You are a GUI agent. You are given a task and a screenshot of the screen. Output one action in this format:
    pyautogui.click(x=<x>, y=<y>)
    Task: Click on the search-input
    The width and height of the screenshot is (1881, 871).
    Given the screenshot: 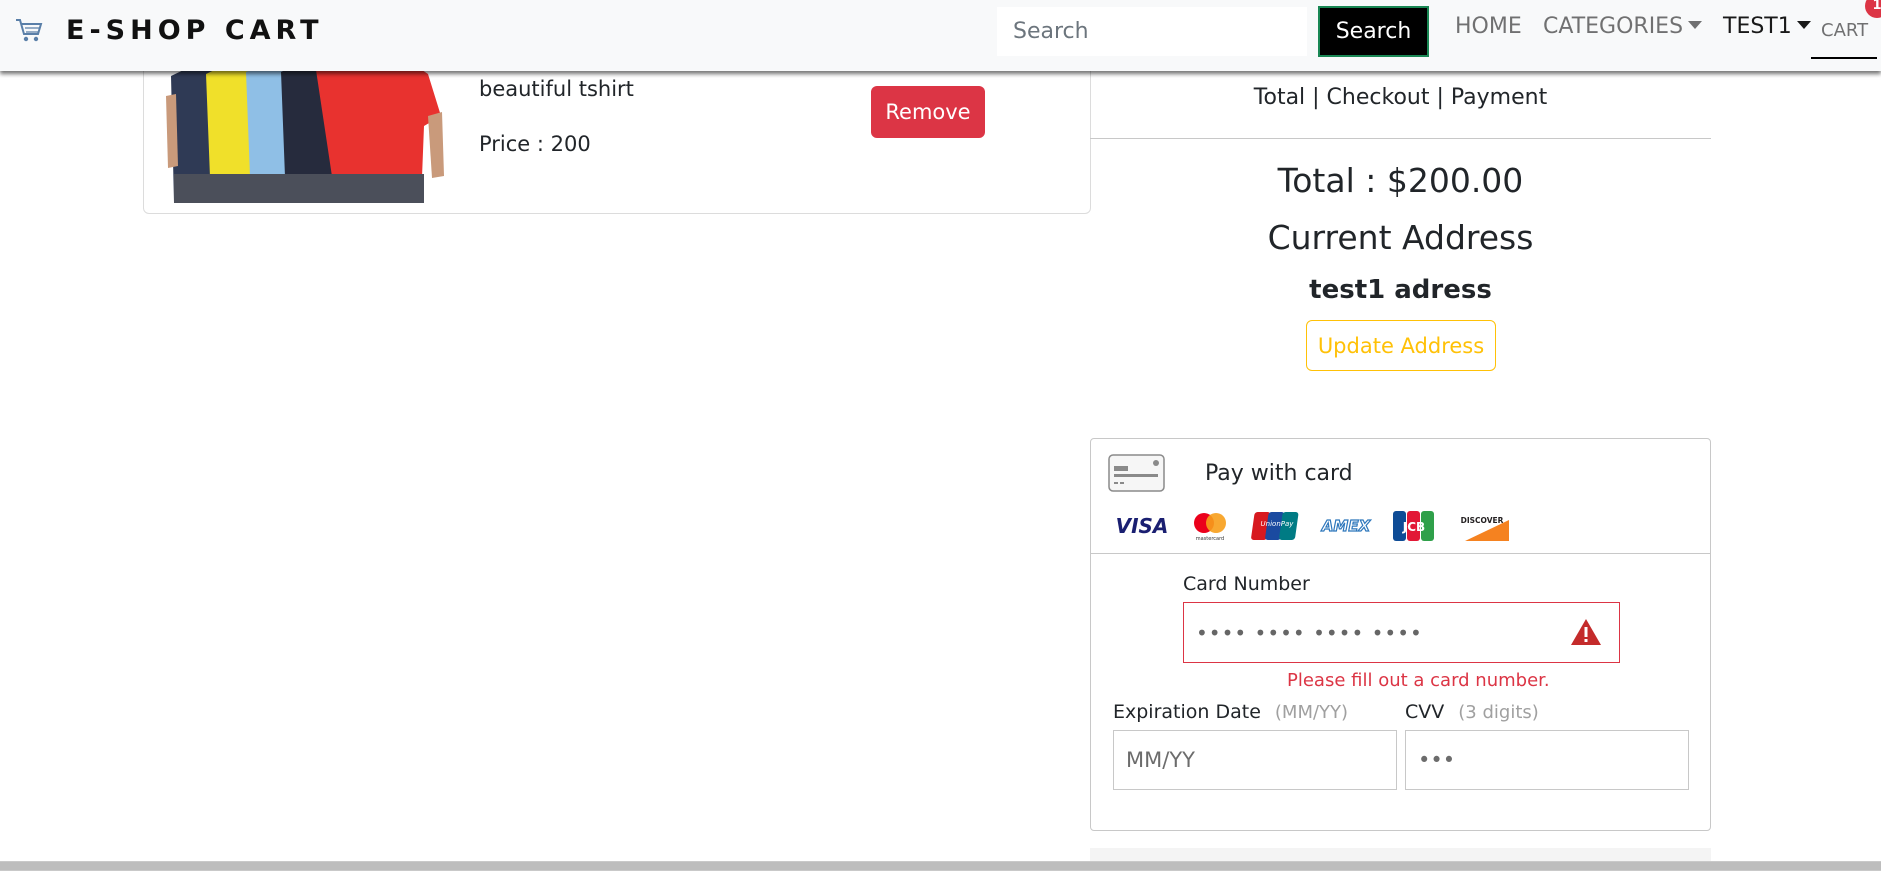 What is the action you would take?
    pyautogui.click(x=1152, y=31)
    